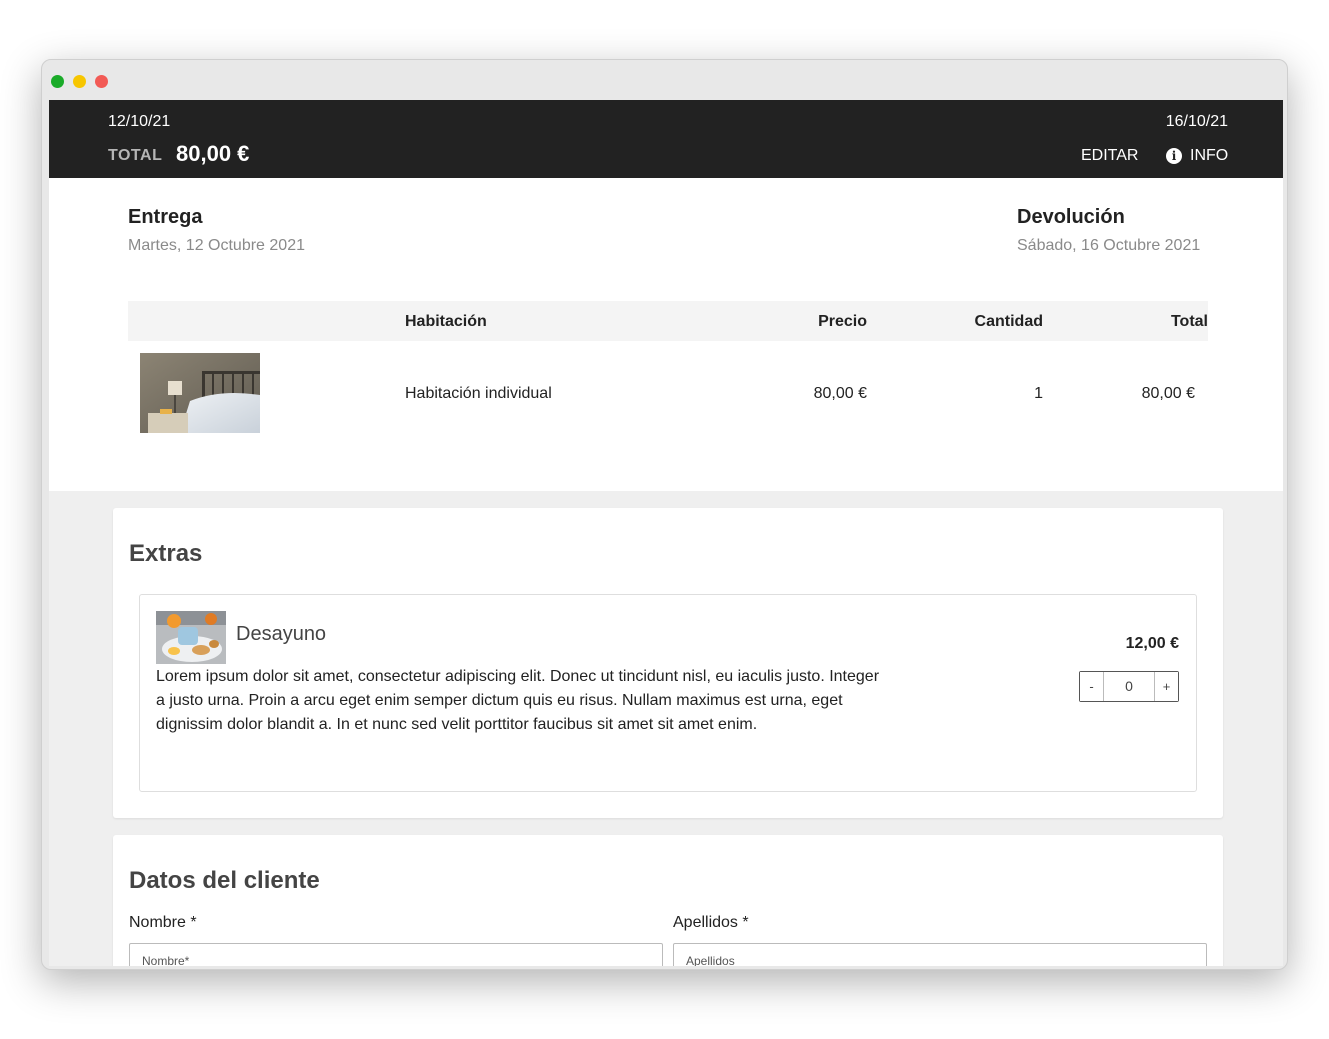 Image resolution: width=1329 pixels, height=1039 pixels. I want to click on last-name-input: Apellidos, so click(940, 954).